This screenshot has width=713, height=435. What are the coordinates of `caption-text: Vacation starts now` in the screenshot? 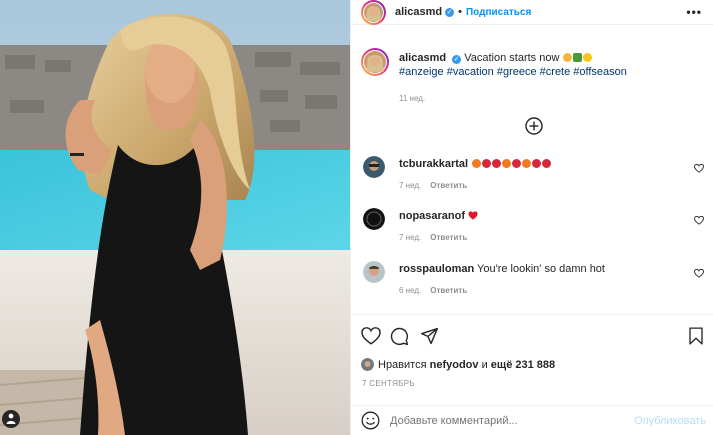 It's located at (512, 58).